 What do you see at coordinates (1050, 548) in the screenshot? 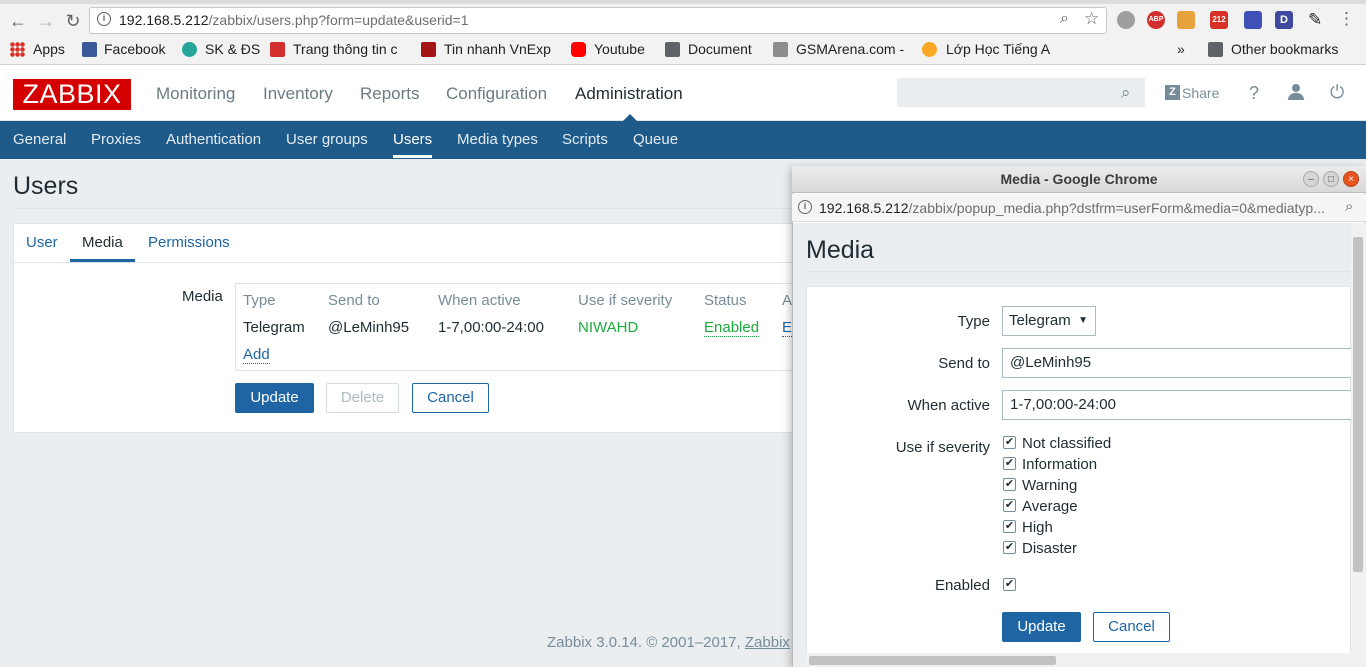
I see `severity-disaster-label: Disaster` at bounding box center [1050, 548].